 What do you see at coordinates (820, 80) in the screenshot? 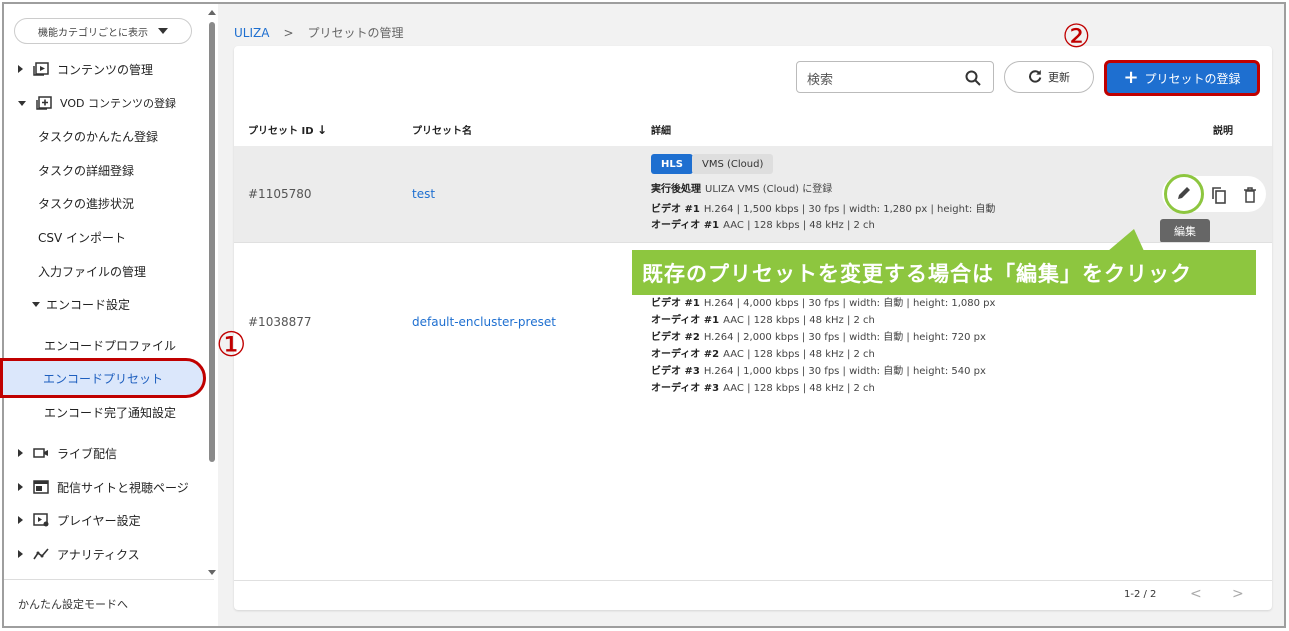
I see `search-placeholder: 検索` at bounding box center [820, 80].